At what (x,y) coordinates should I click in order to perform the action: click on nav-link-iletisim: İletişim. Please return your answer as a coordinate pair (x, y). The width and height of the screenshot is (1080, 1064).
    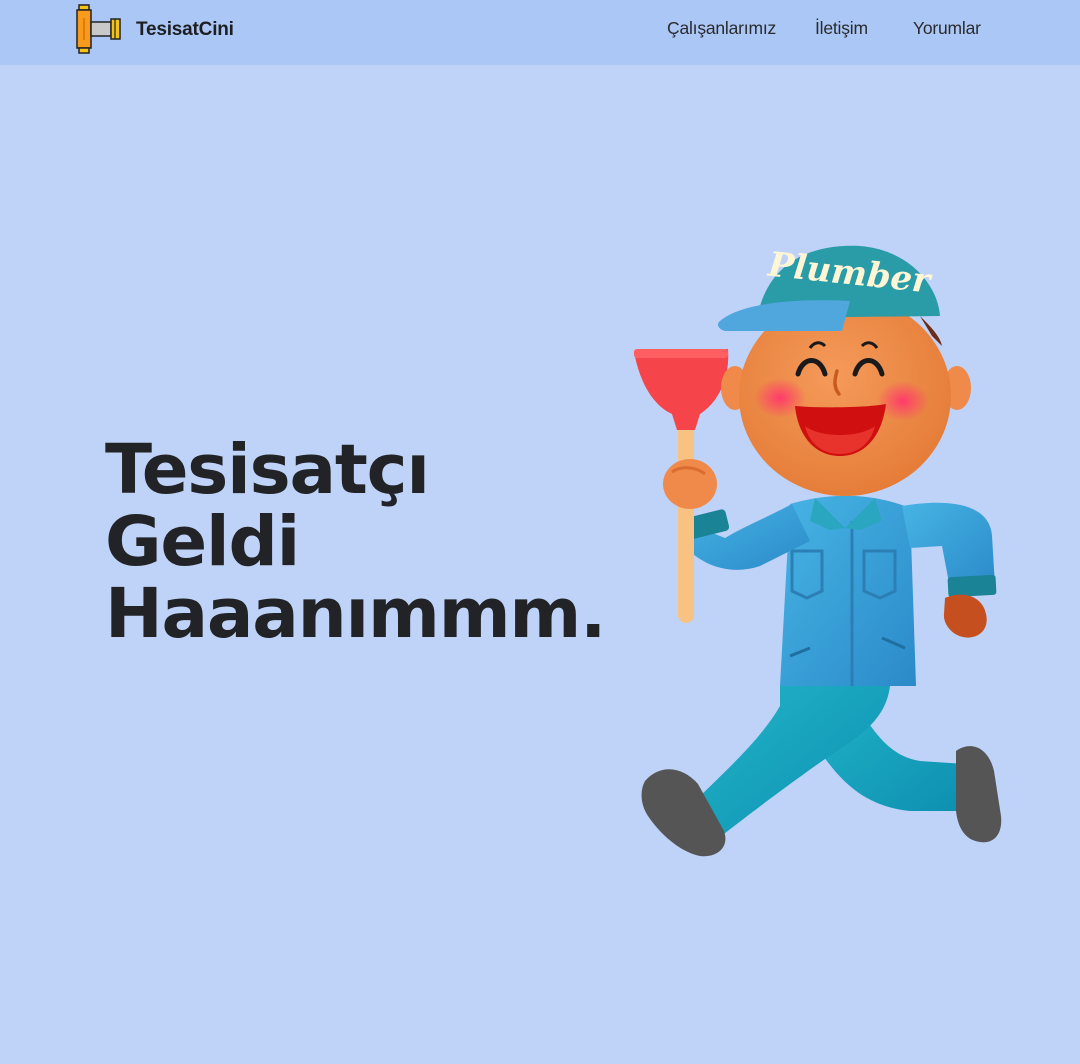
    Looking at the image, I should click on (841, 28).